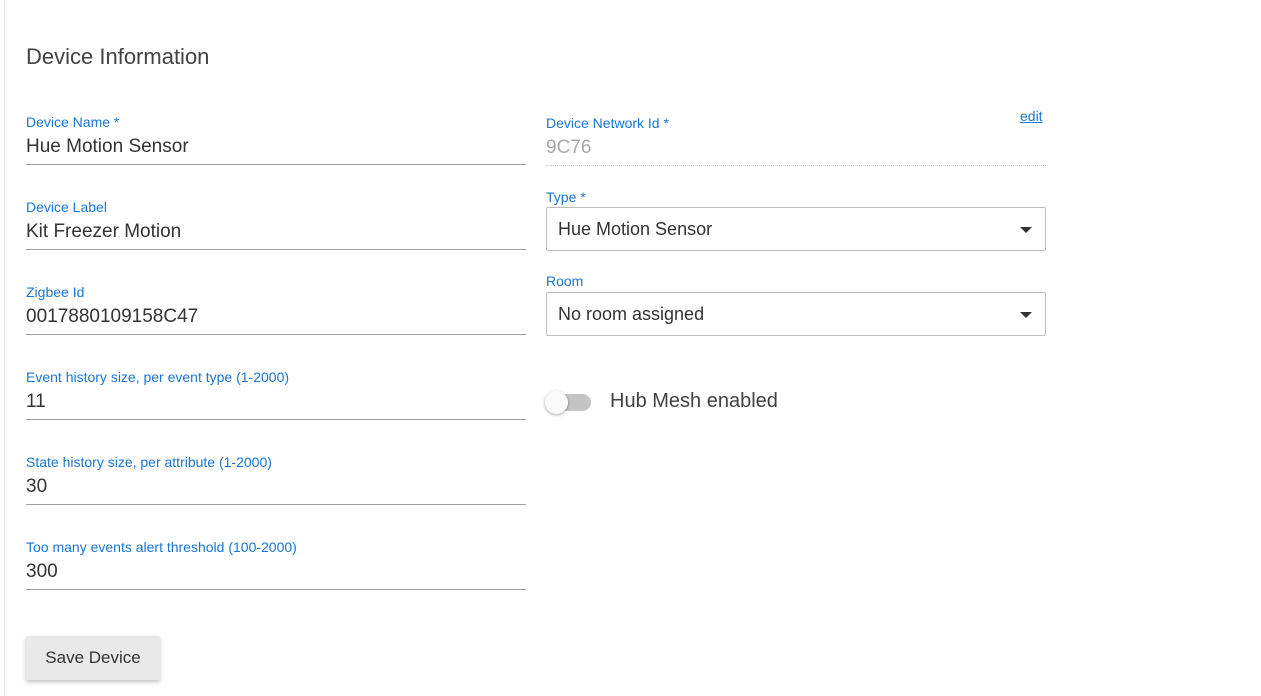  I want to click on zigbee-id-input: 0017880109158C47, so click(276, 320).